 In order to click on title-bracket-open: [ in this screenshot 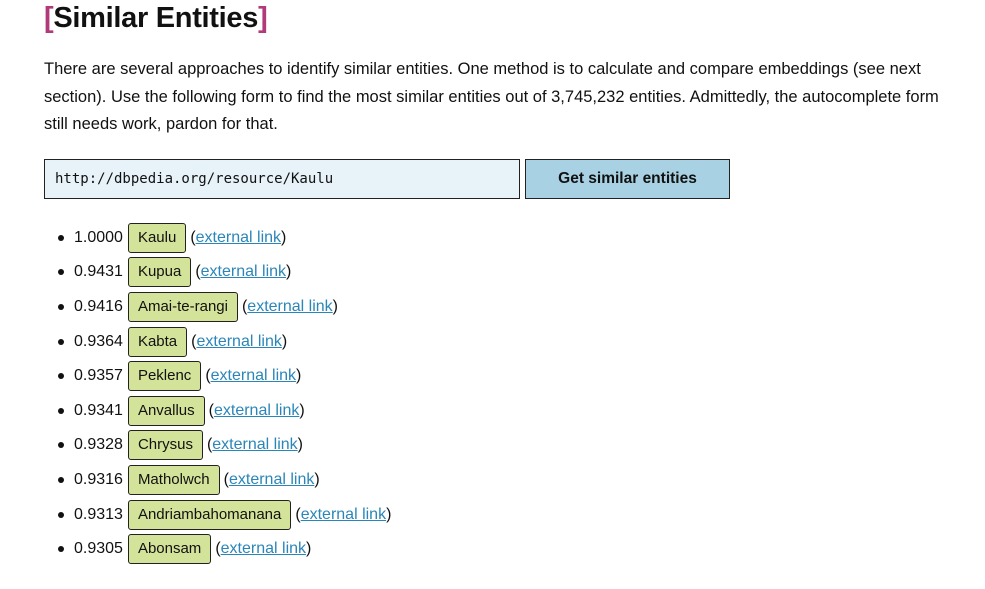, I will do `click(49, 18)`.